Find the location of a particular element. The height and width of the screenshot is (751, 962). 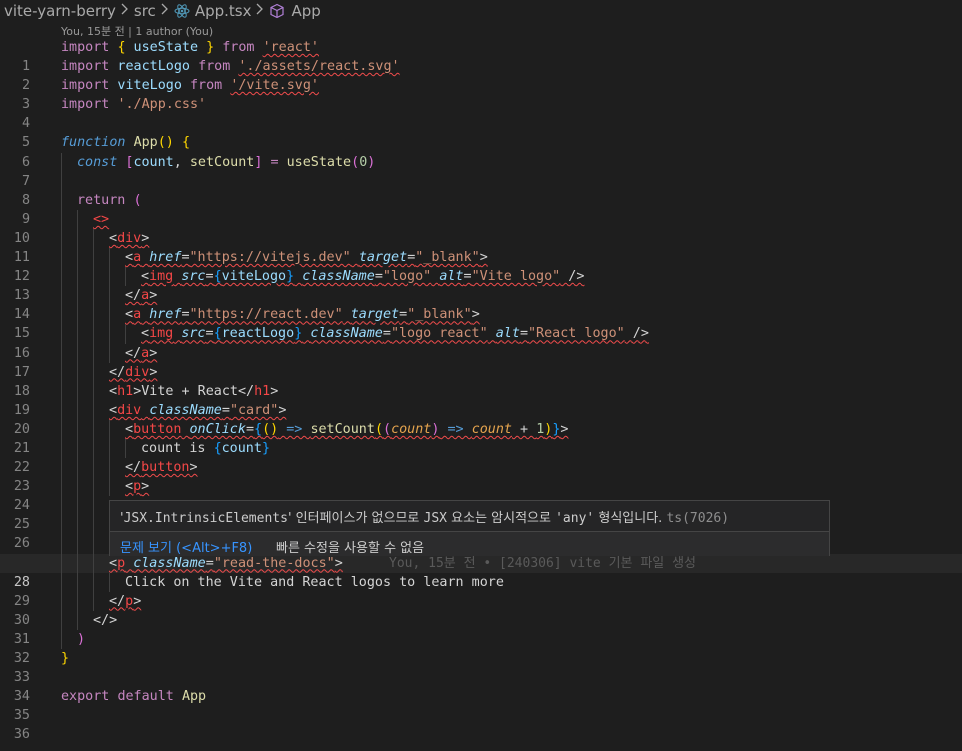

code-text: return ( is located at coordinates (109, 200).